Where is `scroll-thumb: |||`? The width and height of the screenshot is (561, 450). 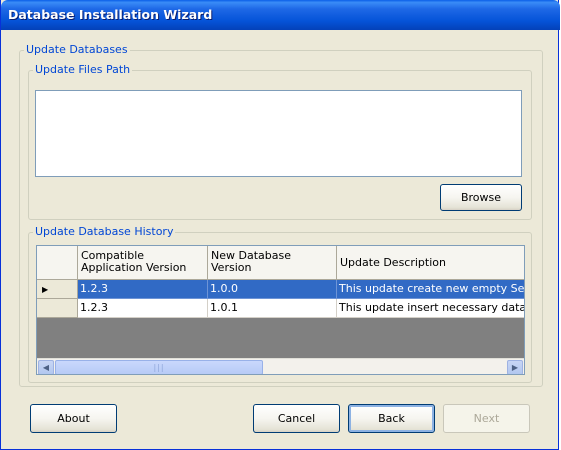 scroll-thumb: ||| is located at coordinates (159, 367).